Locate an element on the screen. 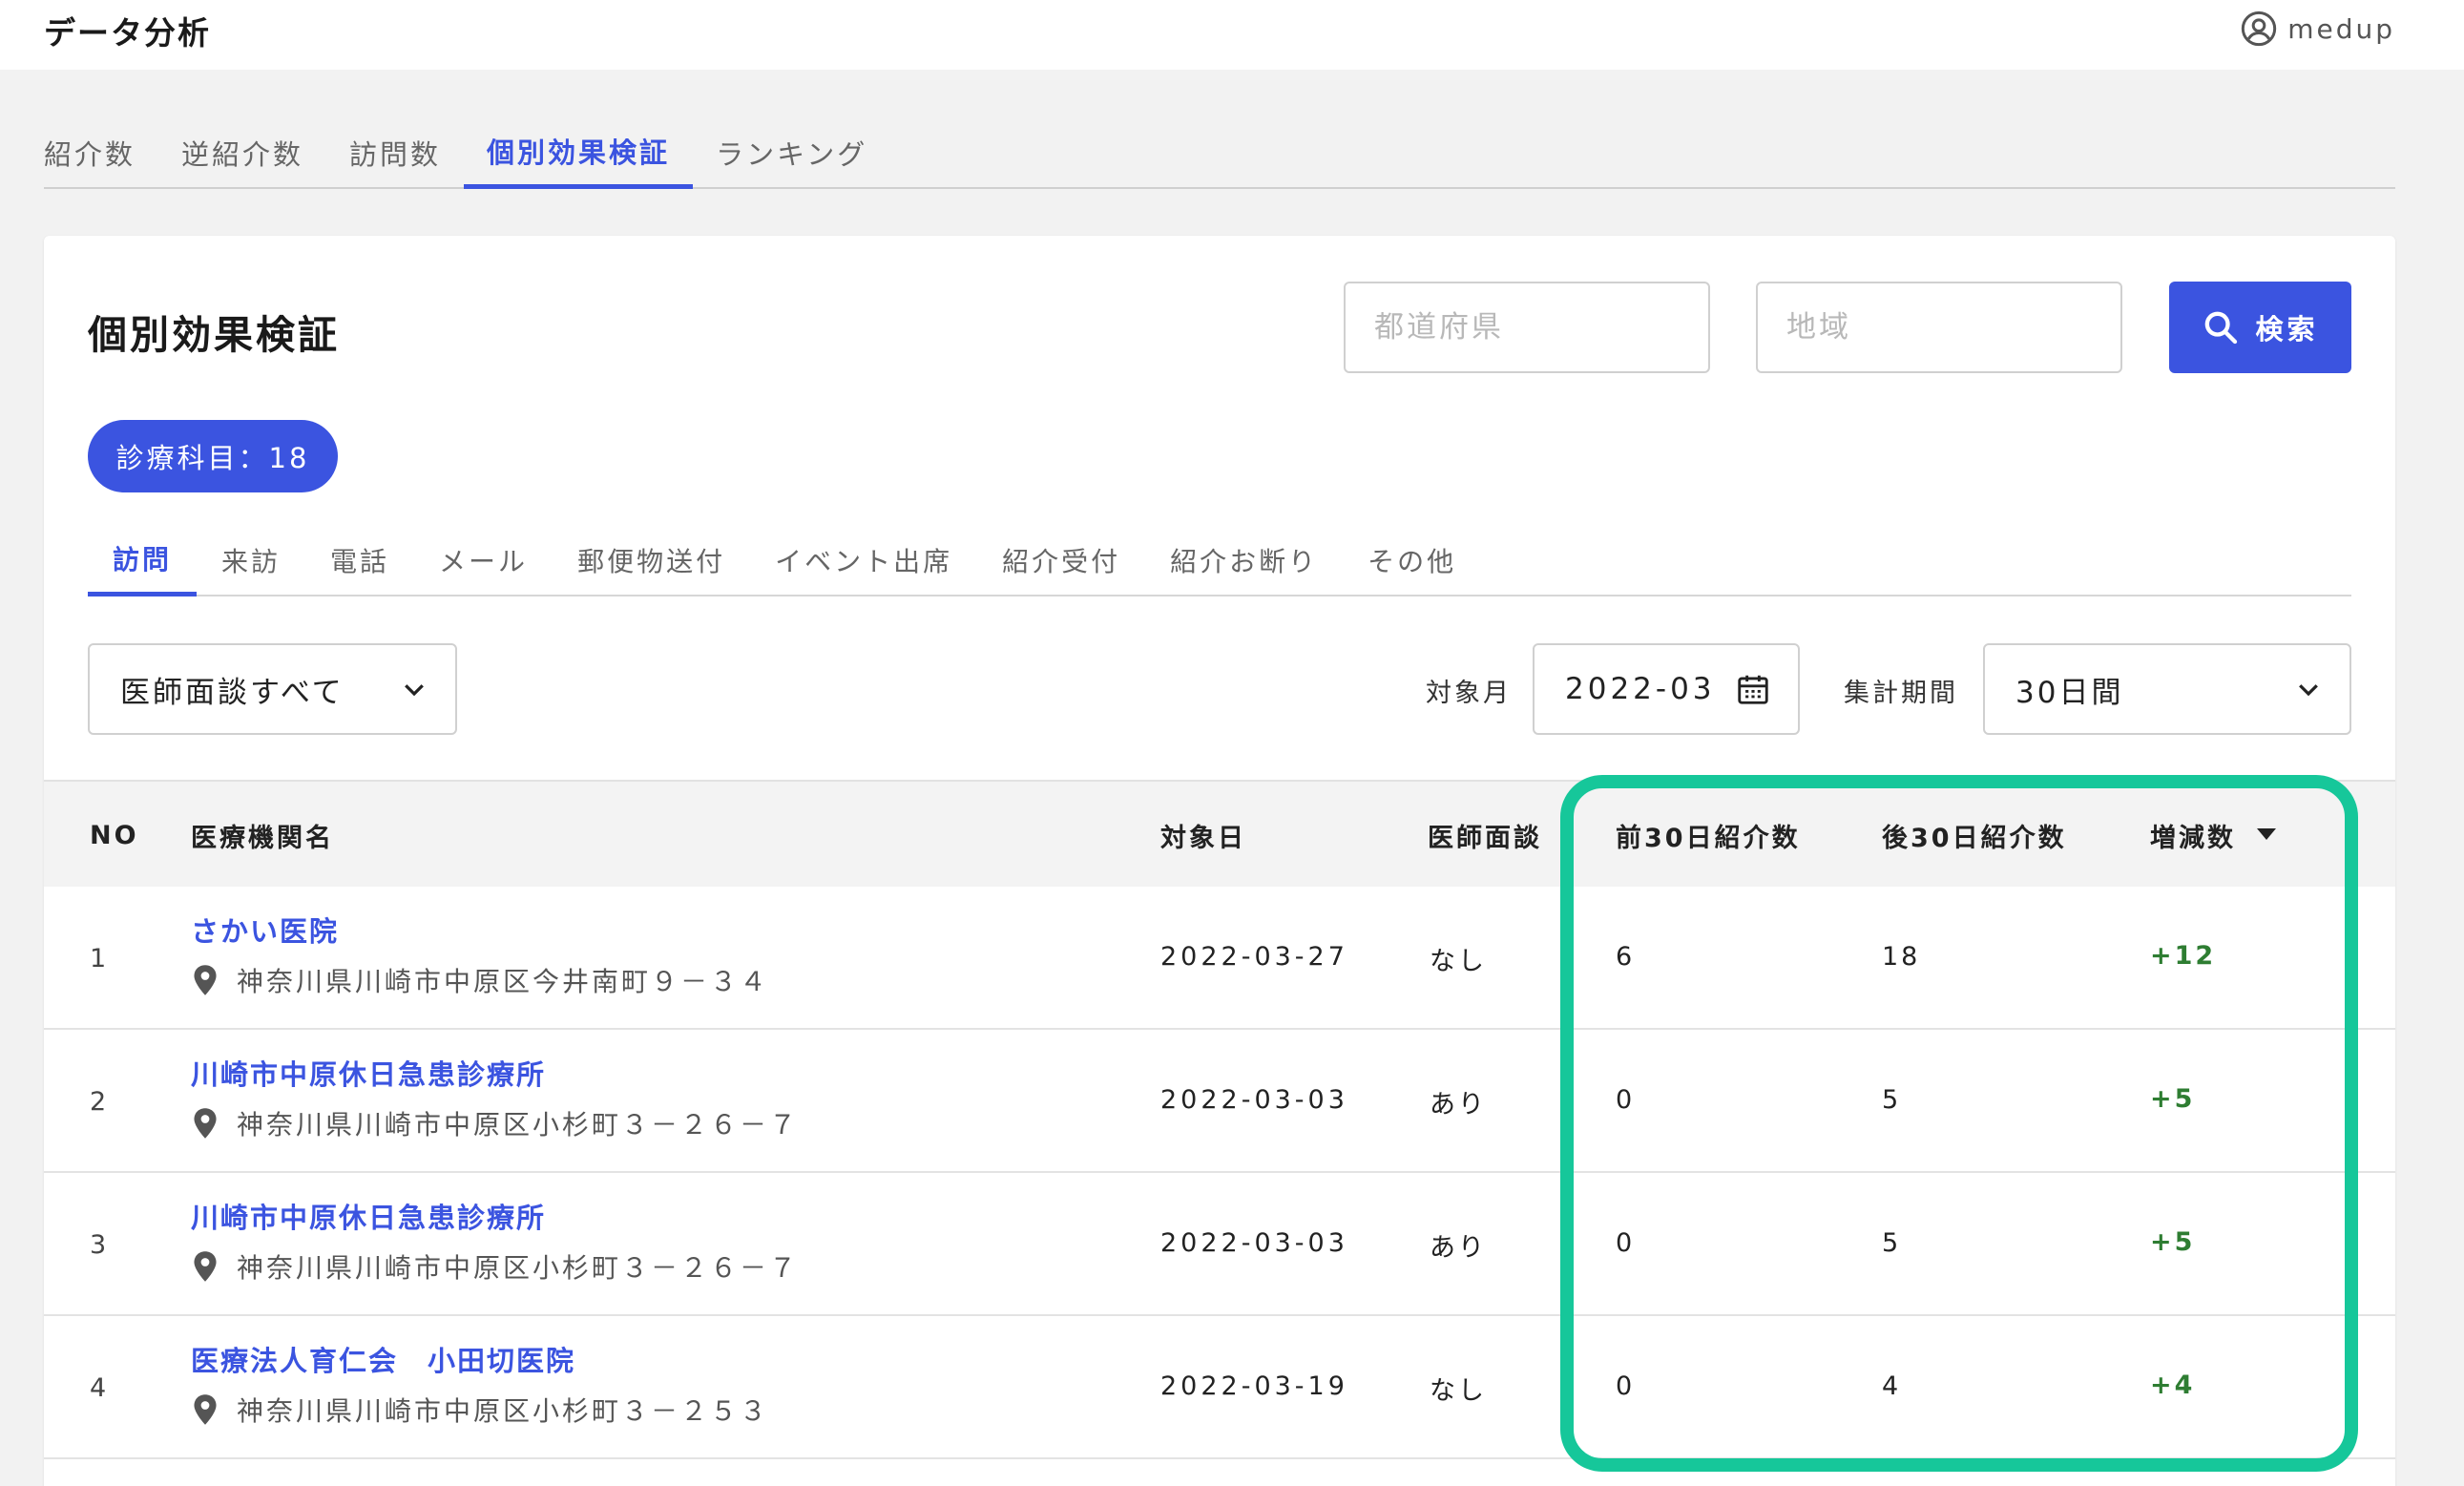  subtab-other: その他 is located at coordinates (1412, 560).